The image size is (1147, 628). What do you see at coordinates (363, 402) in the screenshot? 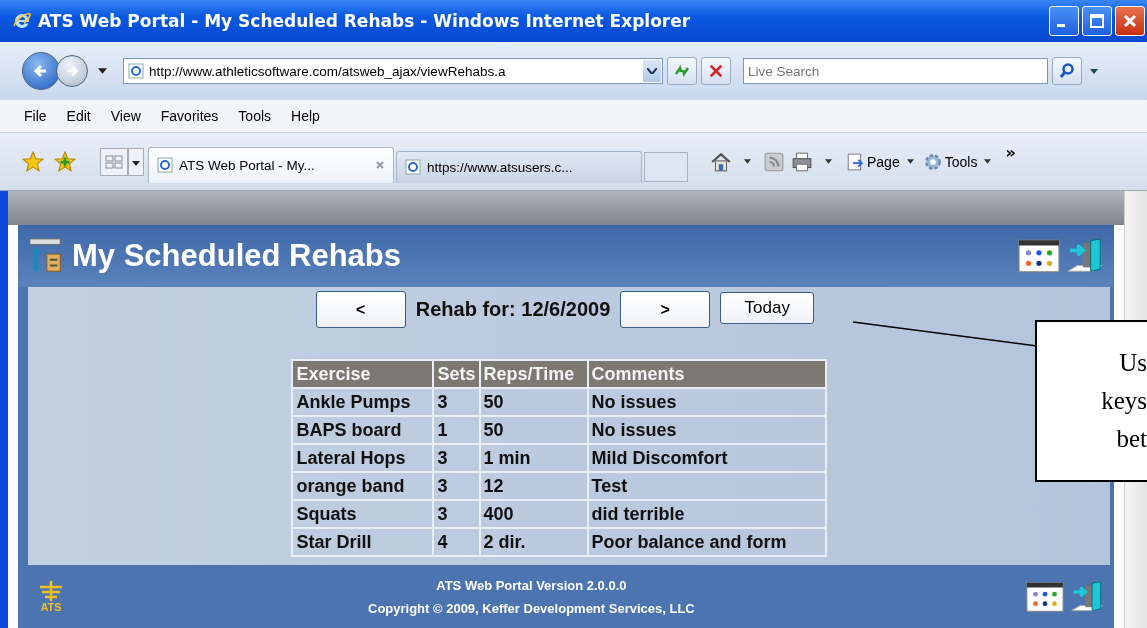
I see `table-cell: Ankle Pumps` at bounding box center [363, 402].